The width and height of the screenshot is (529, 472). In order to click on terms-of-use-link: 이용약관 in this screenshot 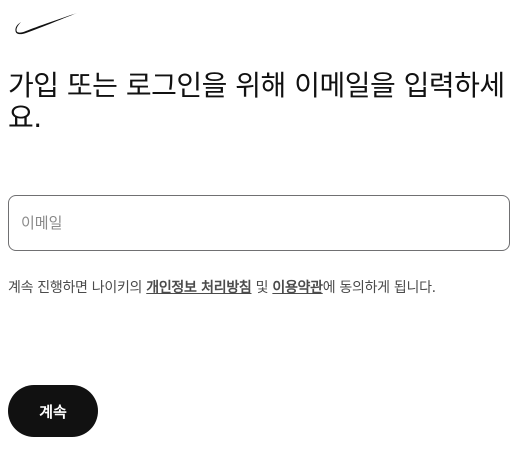, I will do `click(297, 288)`.